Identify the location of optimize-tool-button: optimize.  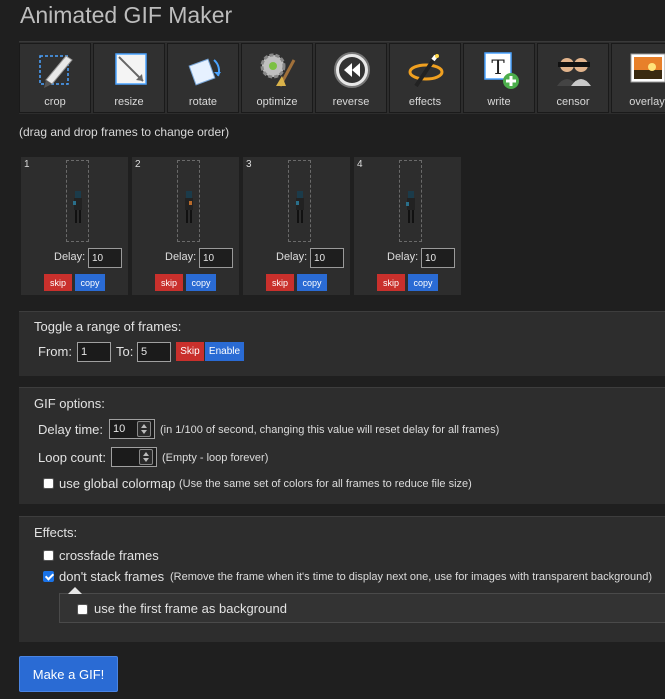
(277, 78).